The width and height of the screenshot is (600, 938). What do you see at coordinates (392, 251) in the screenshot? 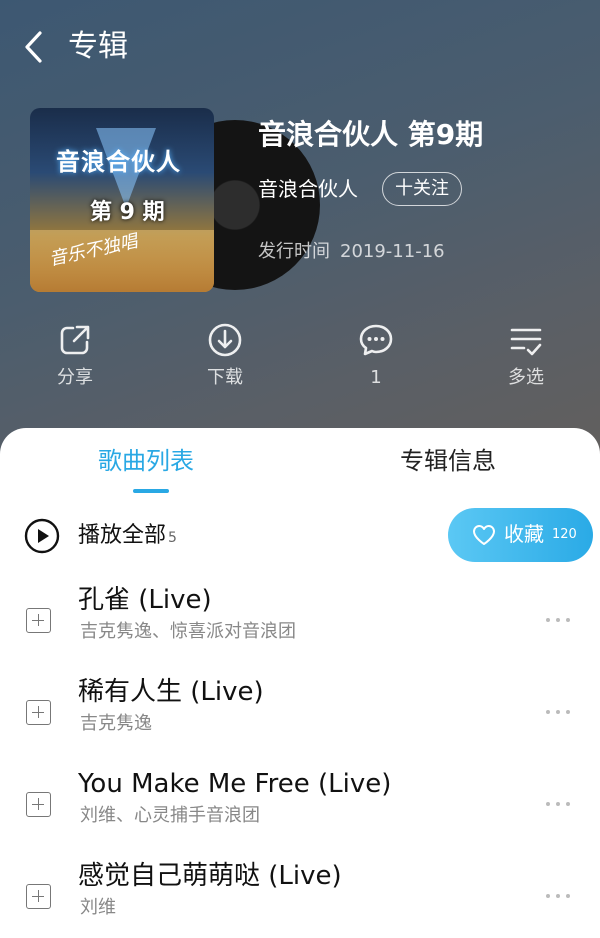
I see `release-date: 2019-11-16` at bounding box center [392, 251].